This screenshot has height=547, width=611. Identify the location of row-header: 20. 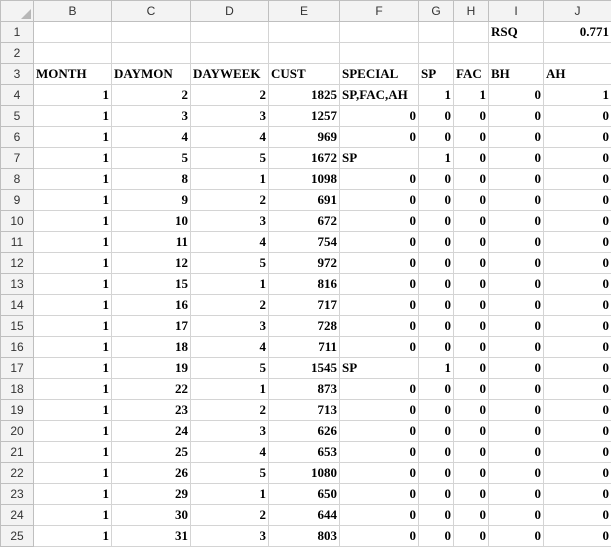
(17, 431).